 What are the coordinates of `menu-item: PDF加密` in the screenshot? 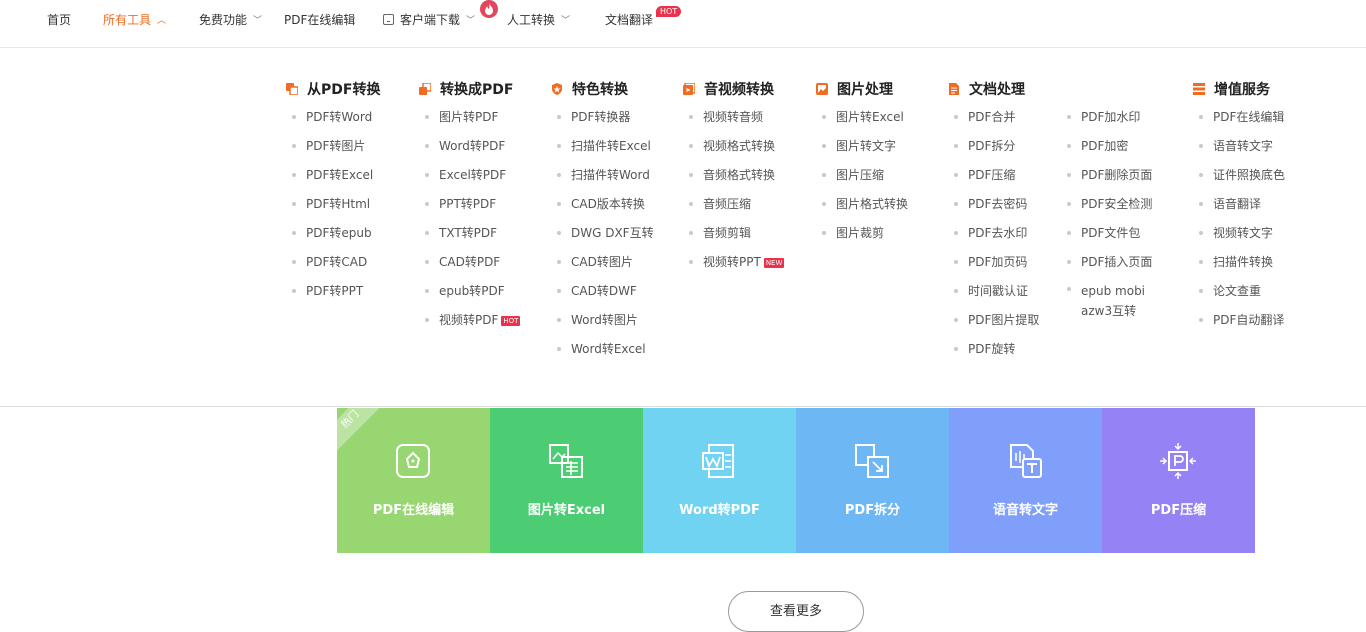 It's located at (1120, 152).